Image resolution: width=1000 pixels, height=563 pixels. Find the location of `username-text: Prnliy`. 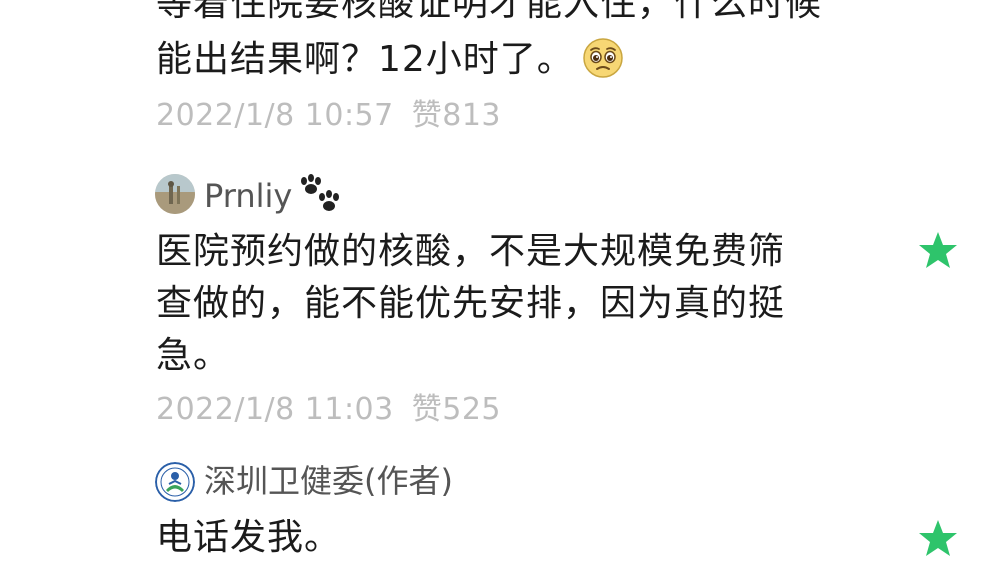

username-text: Prnliy is located at coordinates (248, 196).